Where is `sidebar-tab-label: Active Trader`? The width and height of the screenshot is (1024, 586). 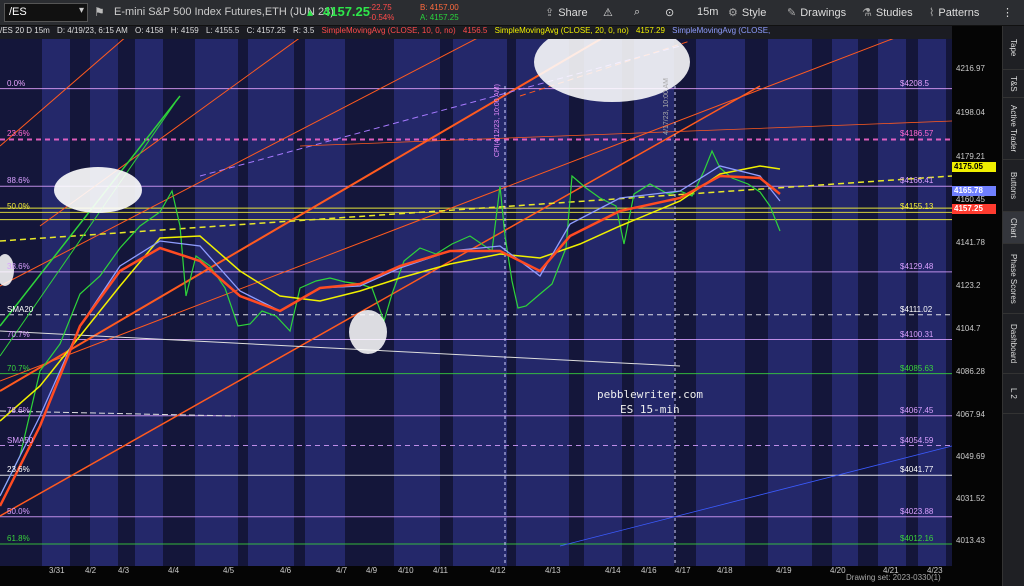
sidebar-tab-label: Active Trader is located at coordinates (1013, 128).